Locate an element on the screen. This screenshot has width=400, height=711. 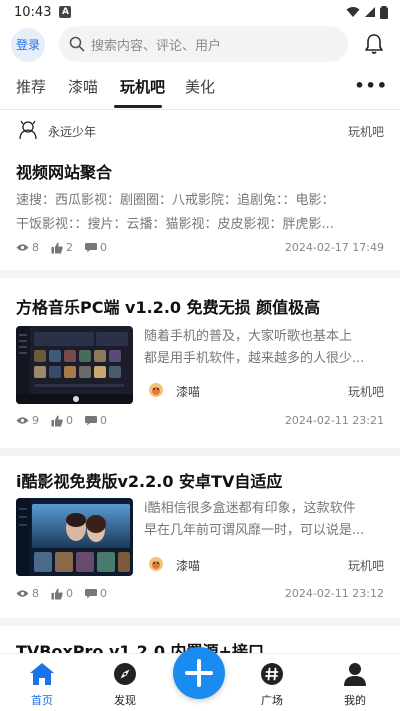
post-title: 方格音乐PC端 v1.2.0 免费无损 颜值极高 is located at coordinates (168, 306).